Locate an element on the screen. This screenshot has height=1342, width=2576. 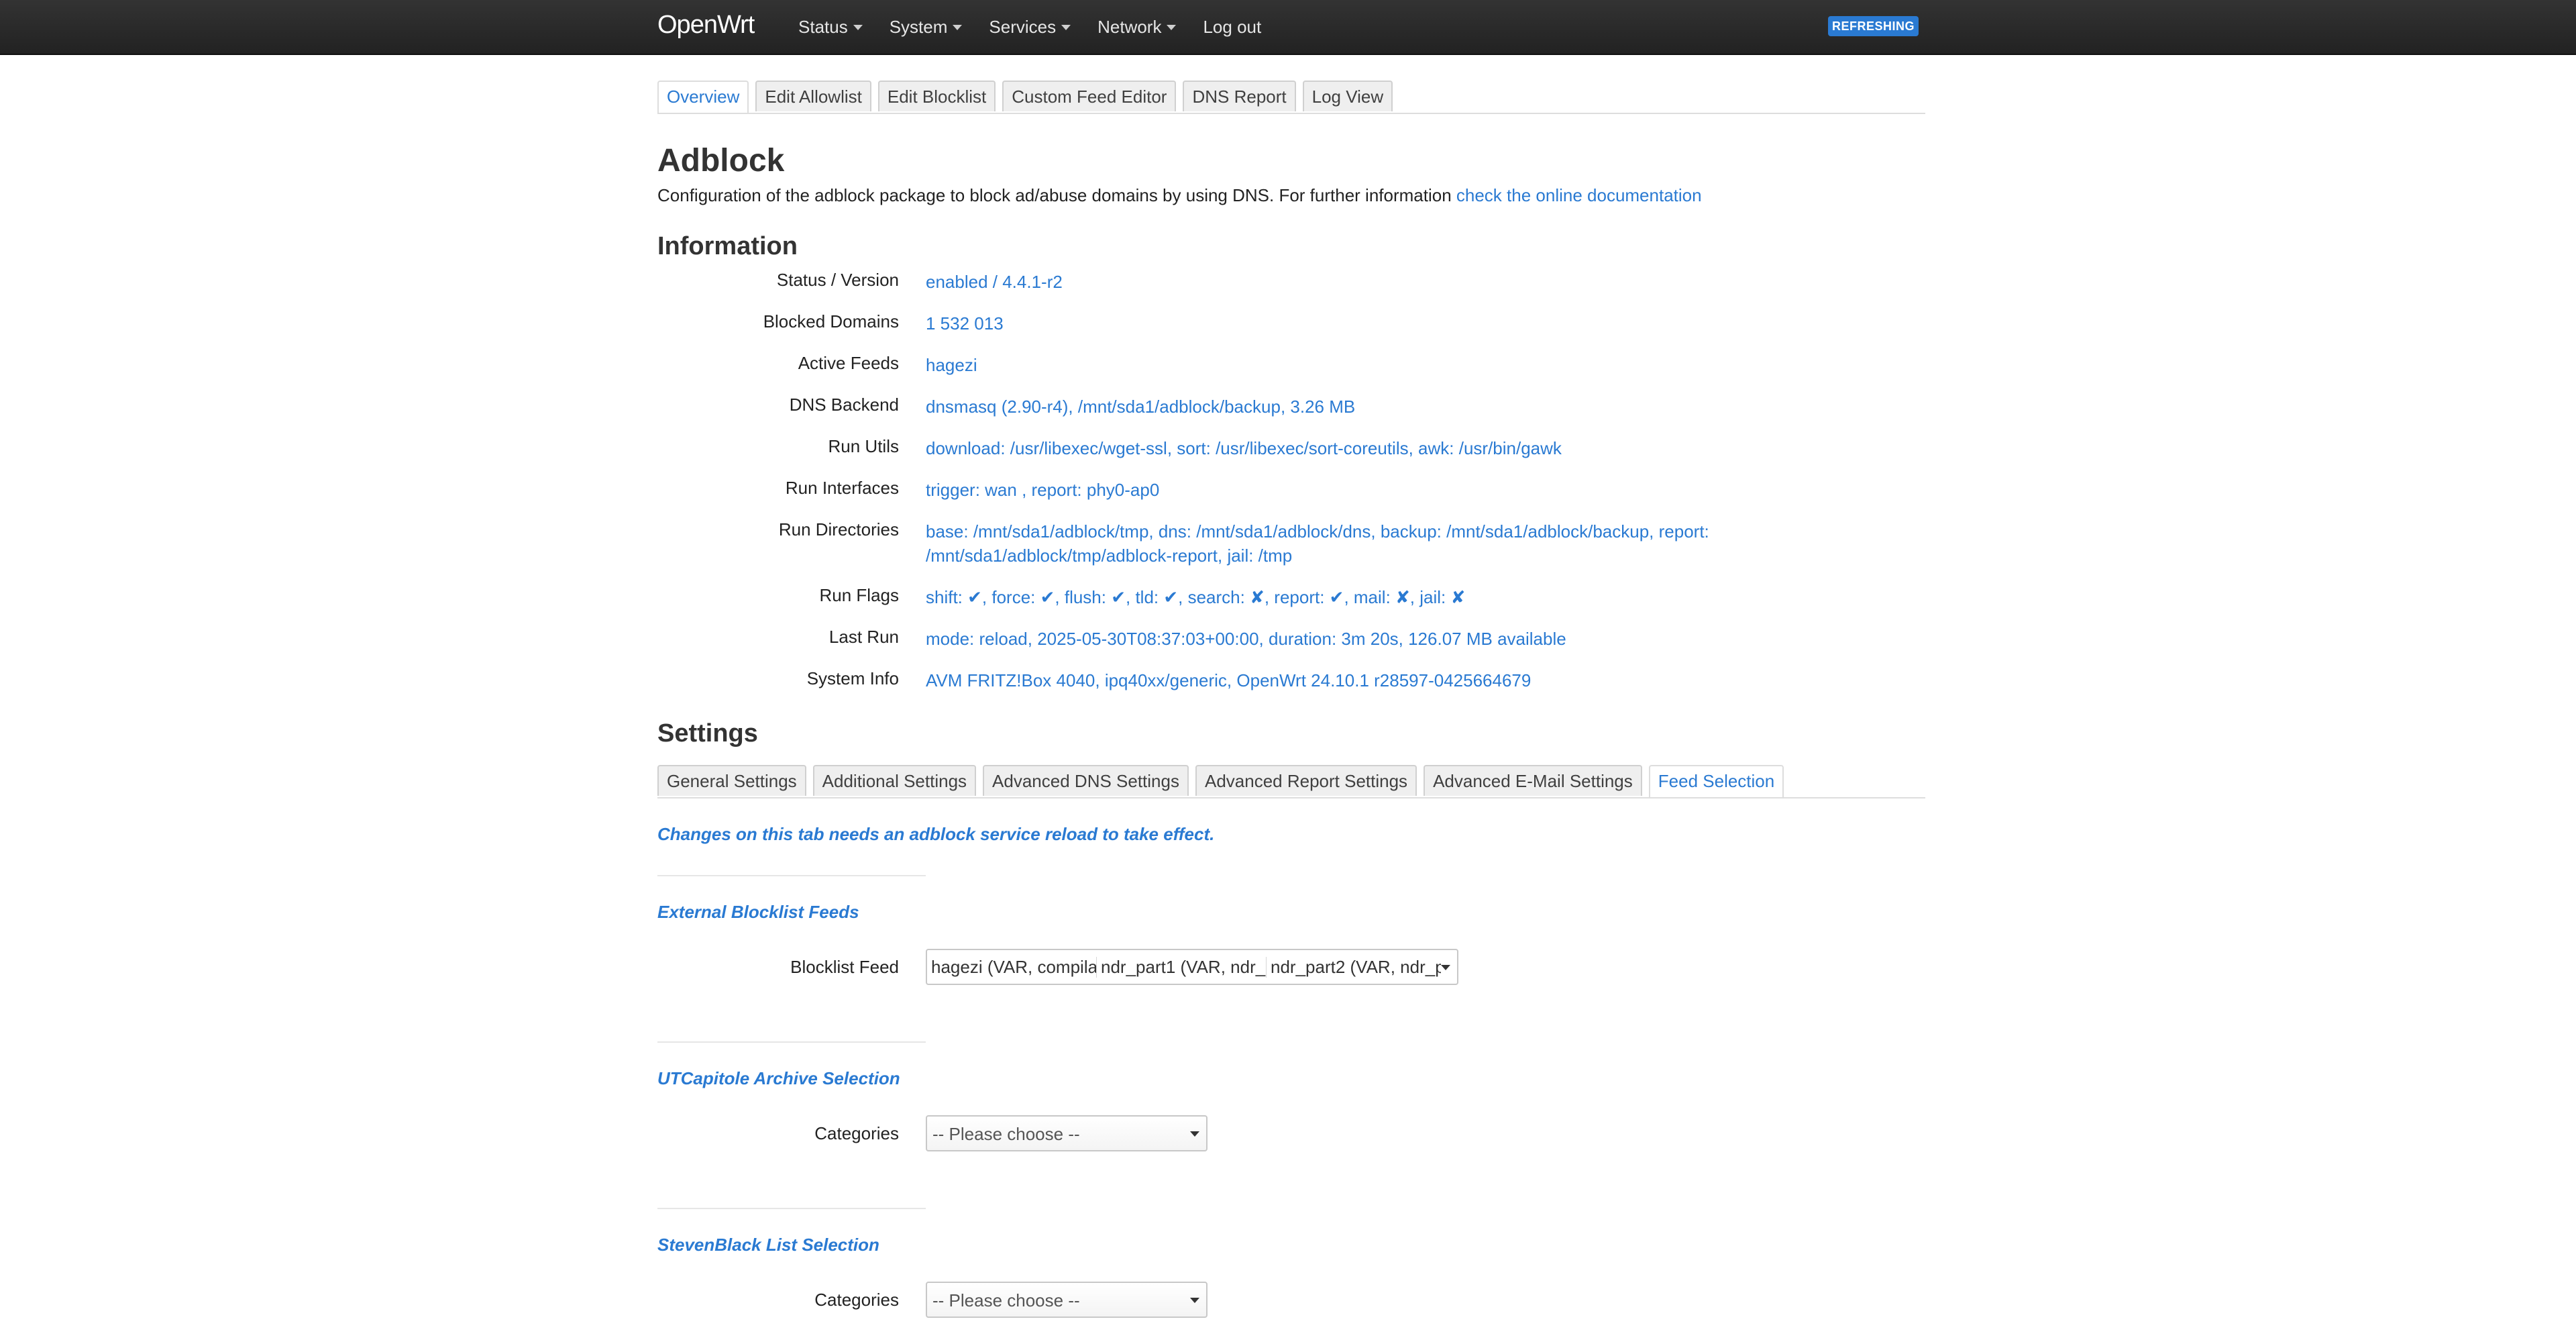
stevenblack-title: StevenBlack List Selection is located at coordinates (768, 1245).